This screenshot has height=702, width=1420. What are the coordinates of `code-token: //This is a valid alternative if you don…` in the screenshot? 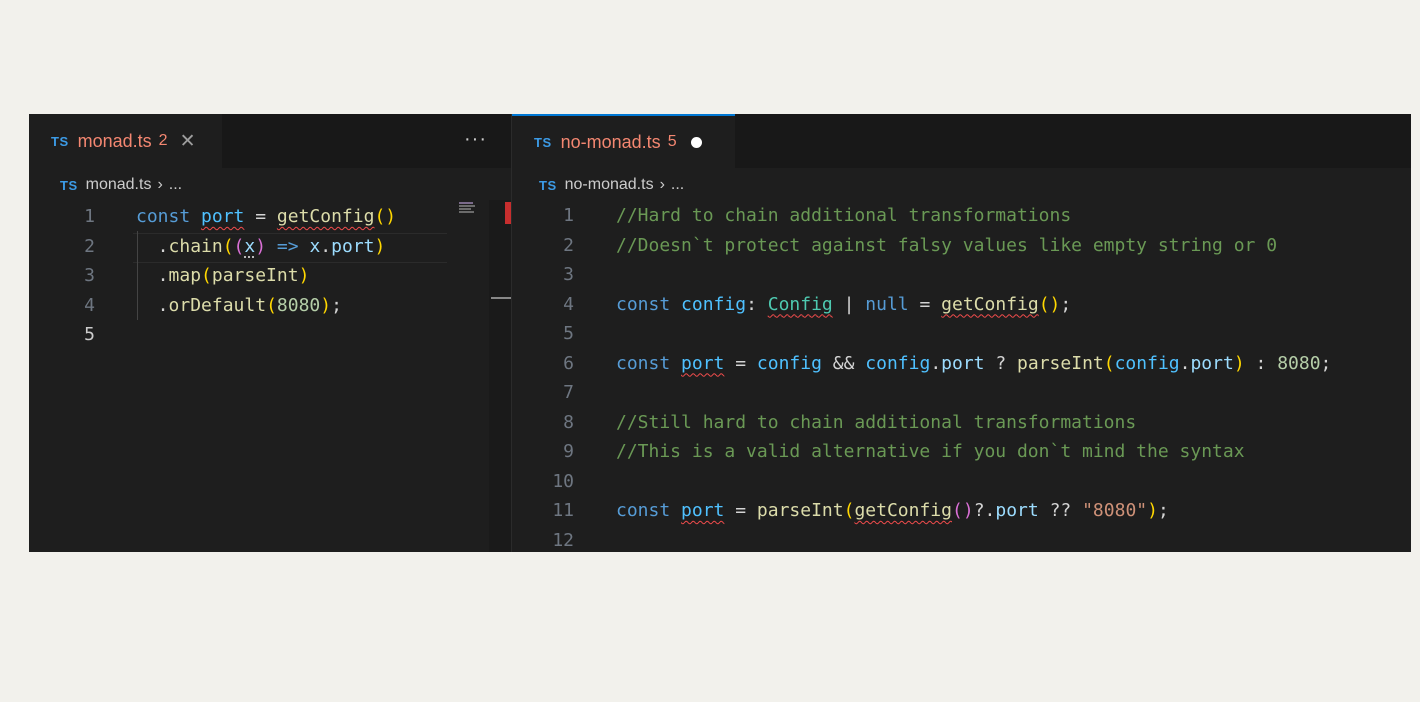 It's located at (930, 451).